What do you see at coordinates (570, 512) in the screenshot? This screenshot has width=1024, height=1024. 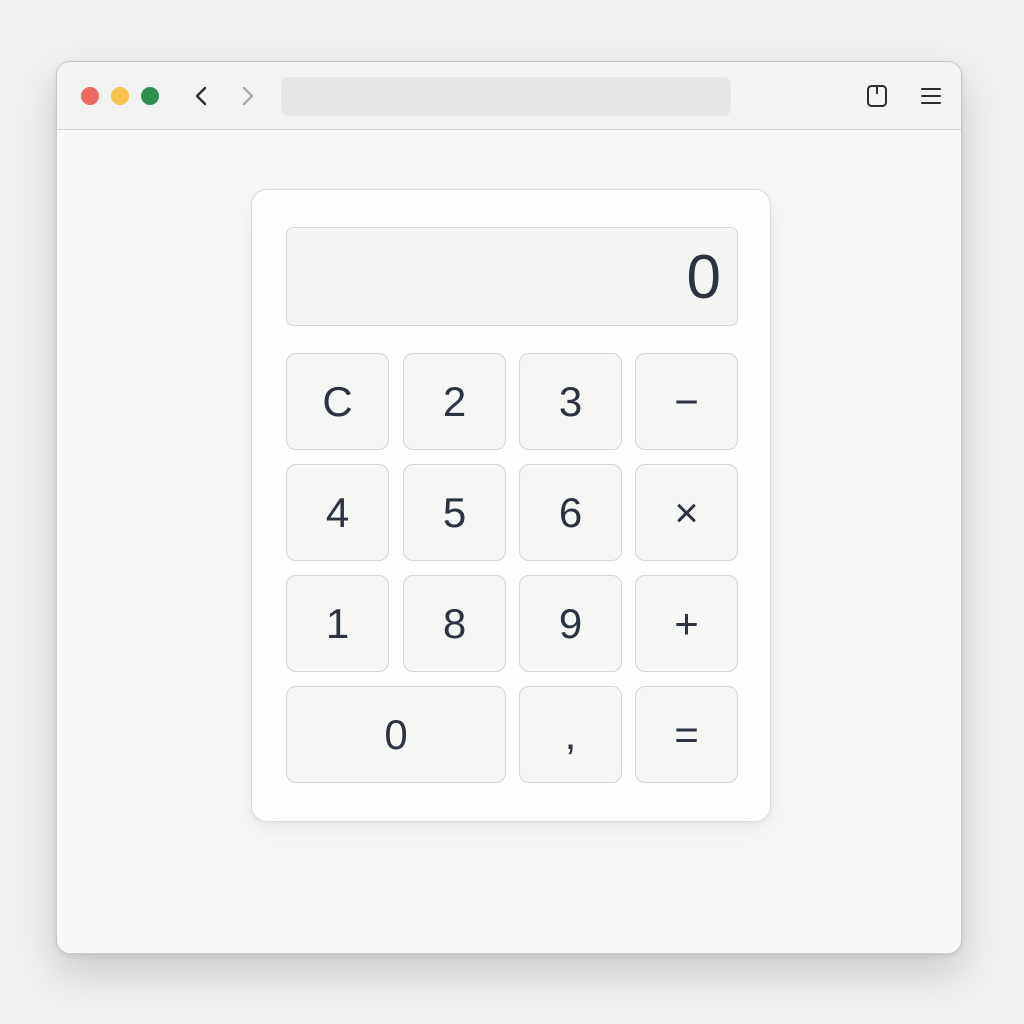 I see `digit-6-button: 6` at bounding box center [570, 512].